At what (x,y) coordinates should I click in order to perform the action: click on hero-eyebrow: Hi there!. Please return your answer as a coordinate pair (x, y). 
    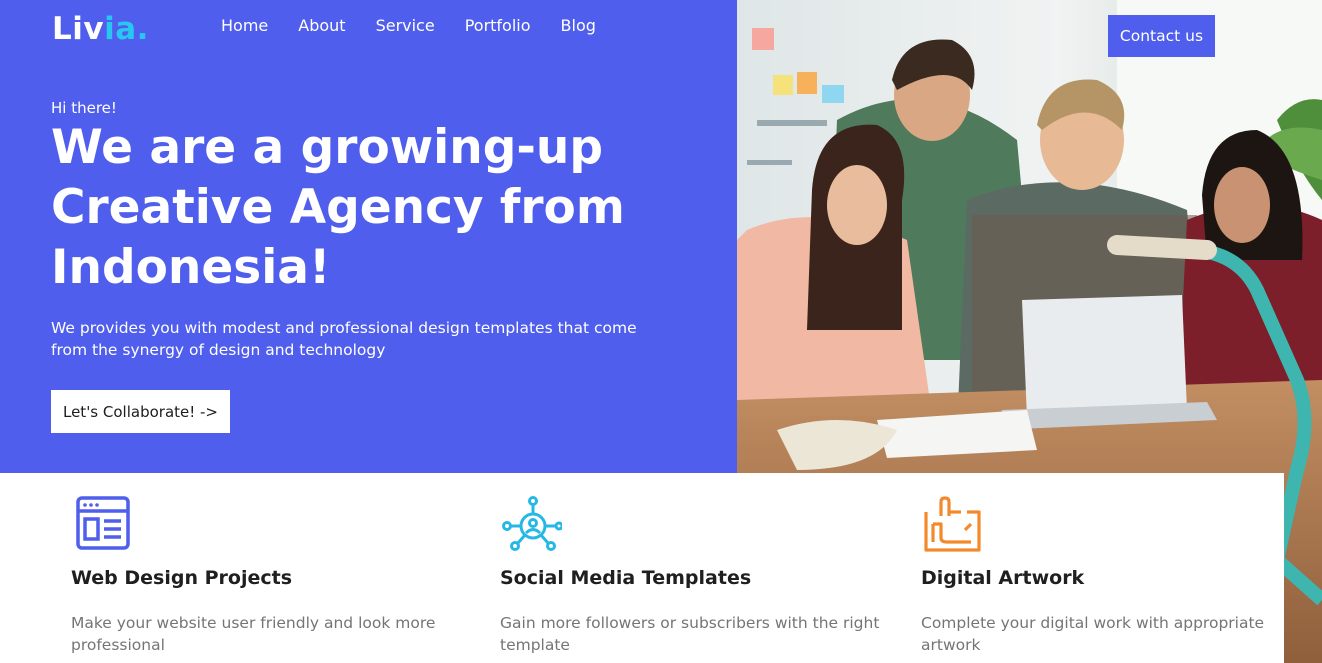
    Looking at the image, I should click on (84, 108).